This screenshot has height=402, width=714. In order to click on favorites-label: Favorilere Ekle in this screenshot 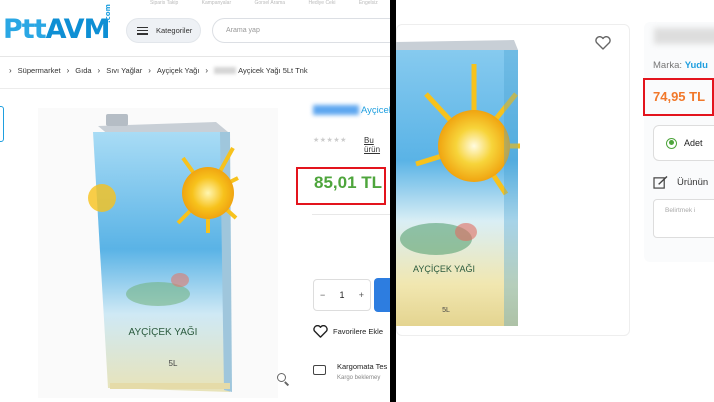, I will do `click(358, 331)`.